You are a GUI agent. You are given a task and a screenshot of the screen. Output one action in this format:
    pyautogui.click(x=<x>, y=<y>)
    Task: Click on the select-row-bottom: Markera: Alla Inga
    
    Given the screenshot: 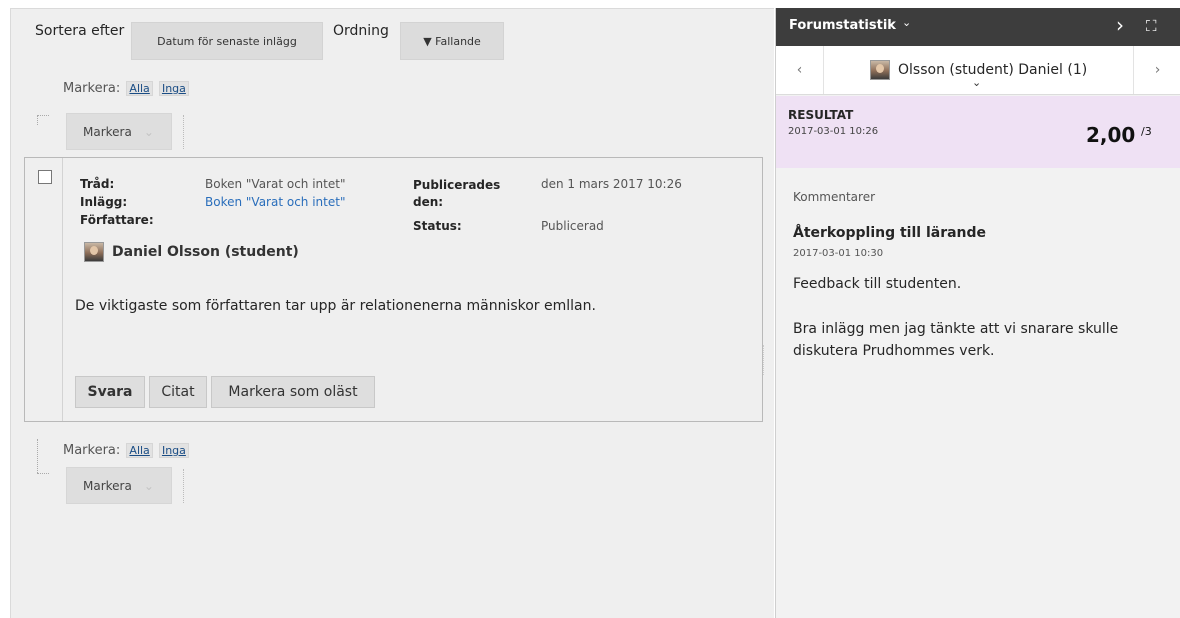 What is the action you would take?
    pyautogui.click(x=126, y=450)
    